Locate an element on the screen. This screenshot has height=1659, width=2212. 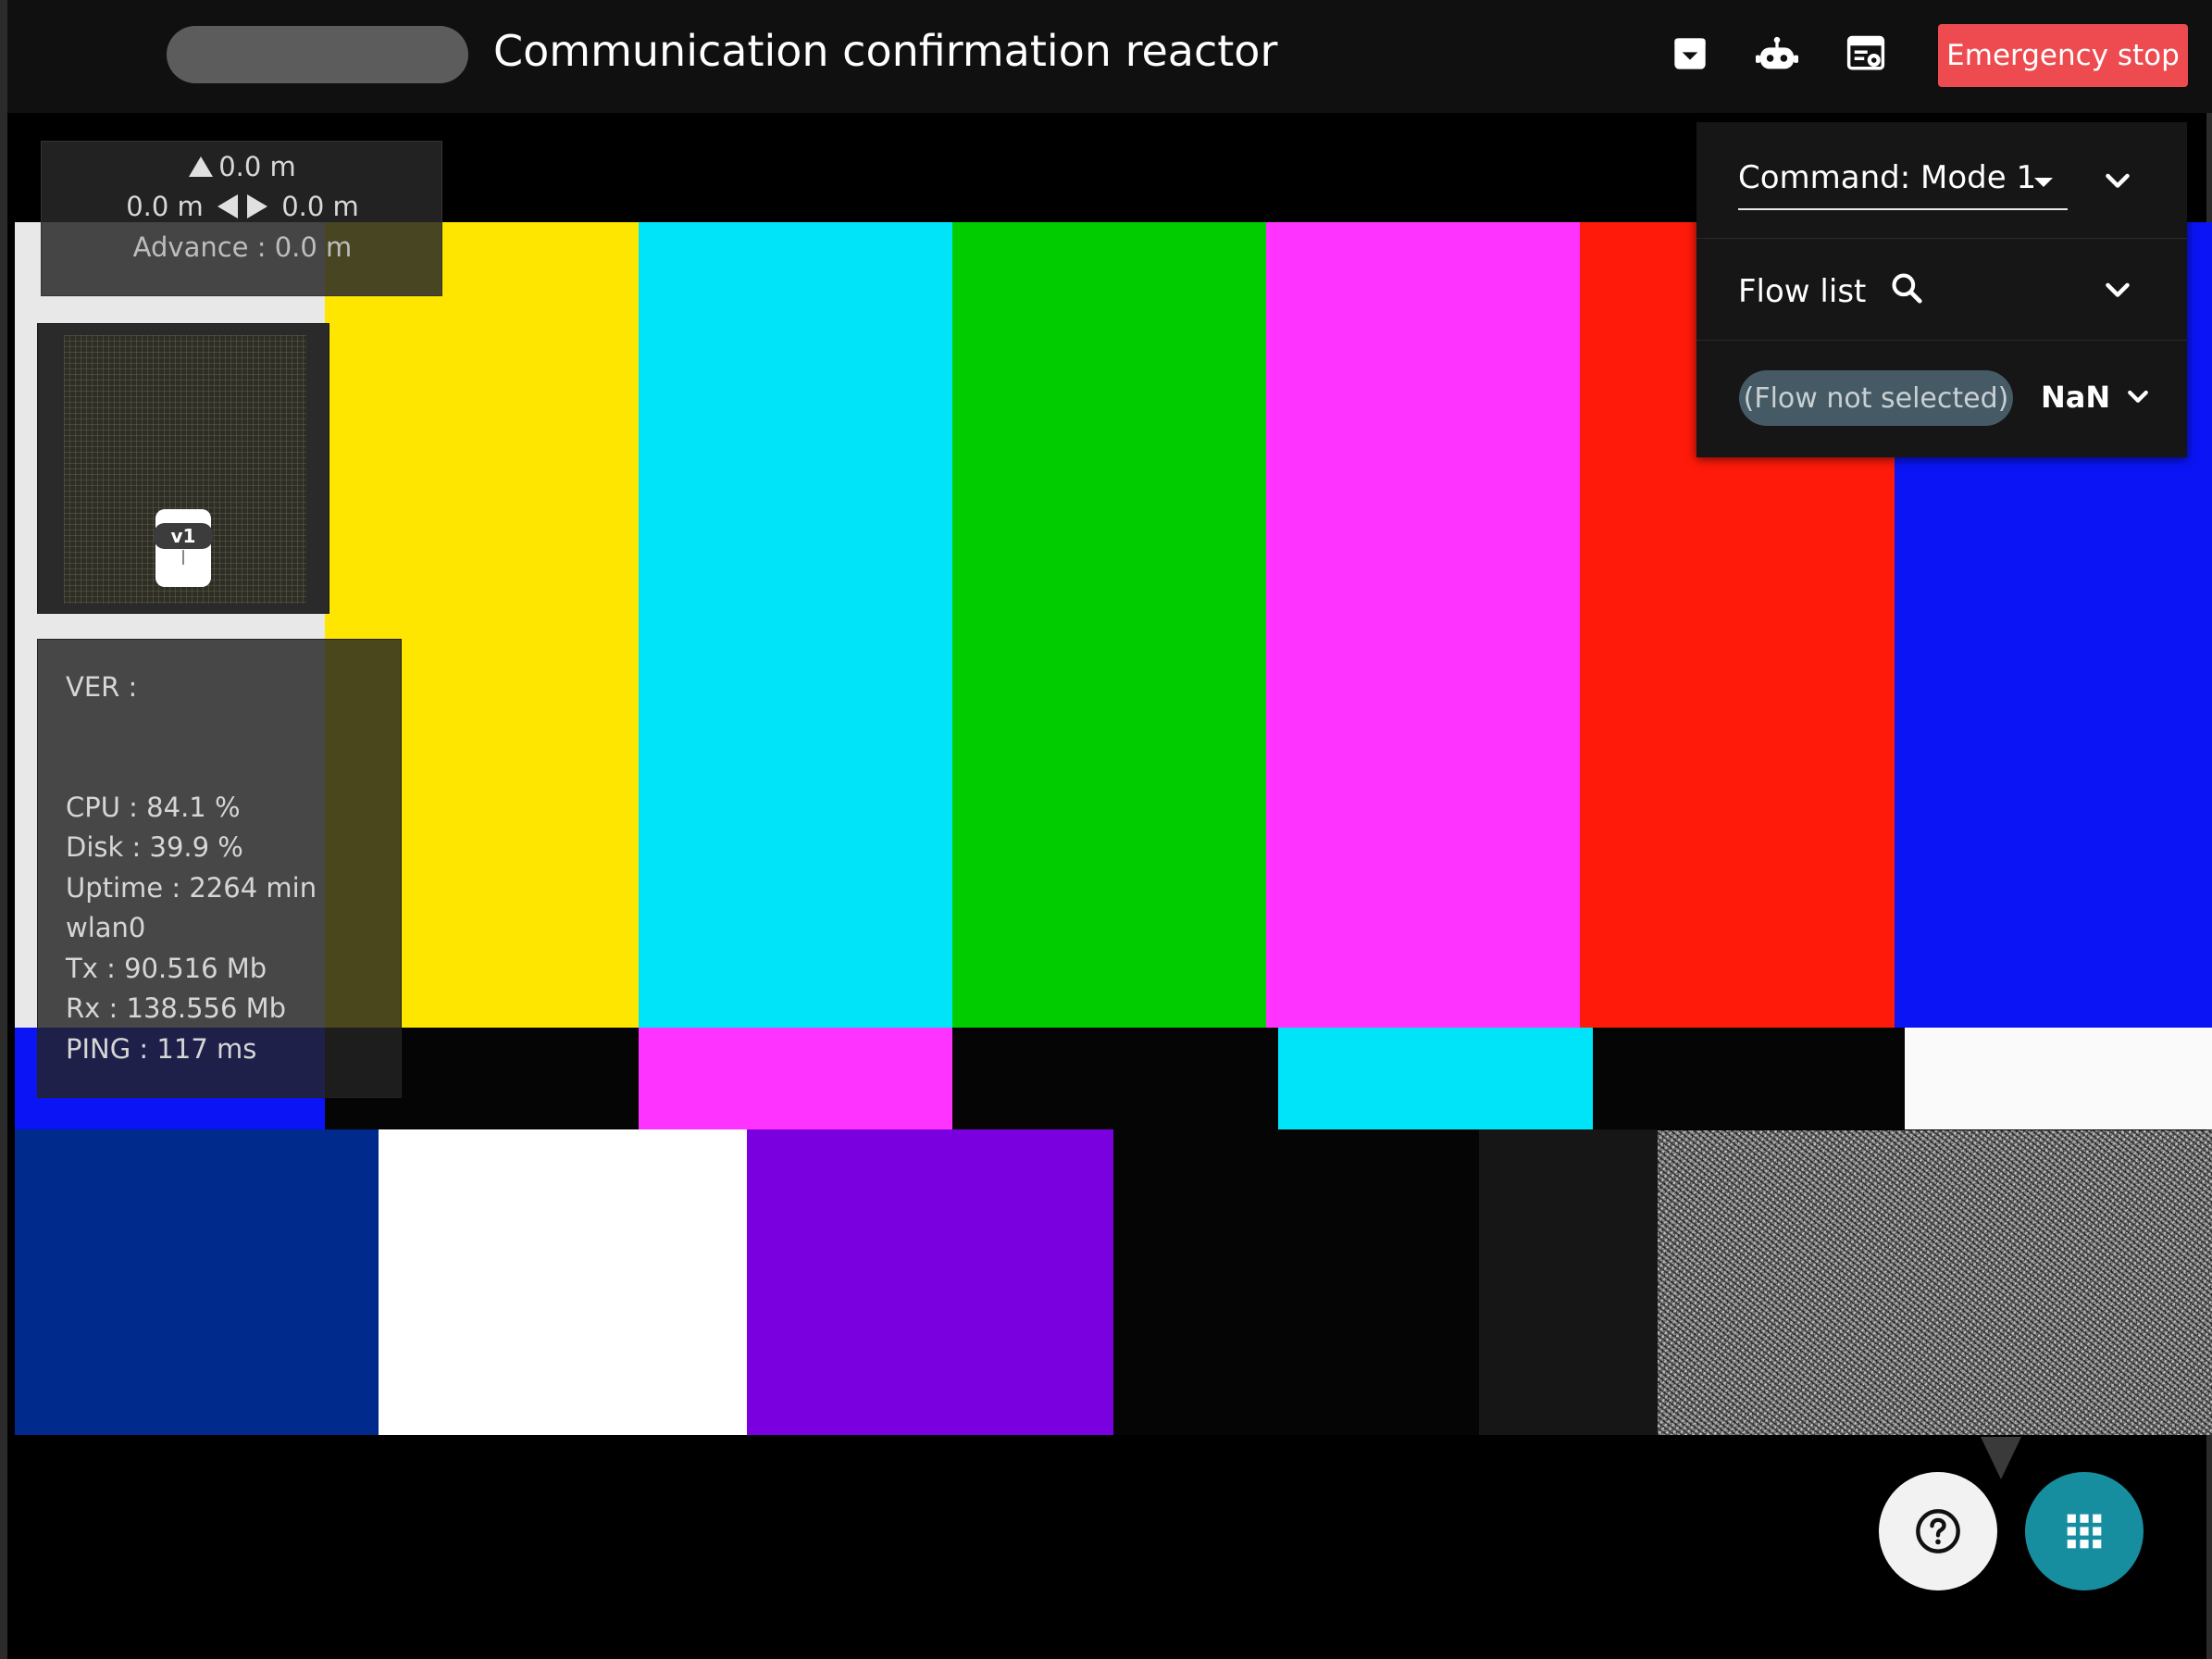
test-bar-green is located at coordinates (1109, 625).